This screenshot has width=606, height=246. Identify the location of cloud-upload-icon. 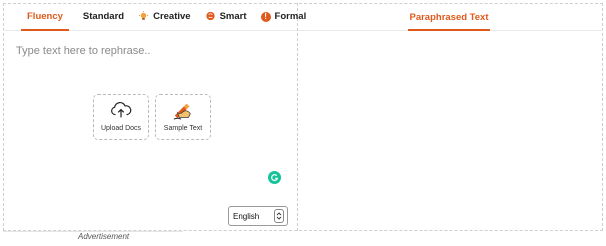
(121, 110).